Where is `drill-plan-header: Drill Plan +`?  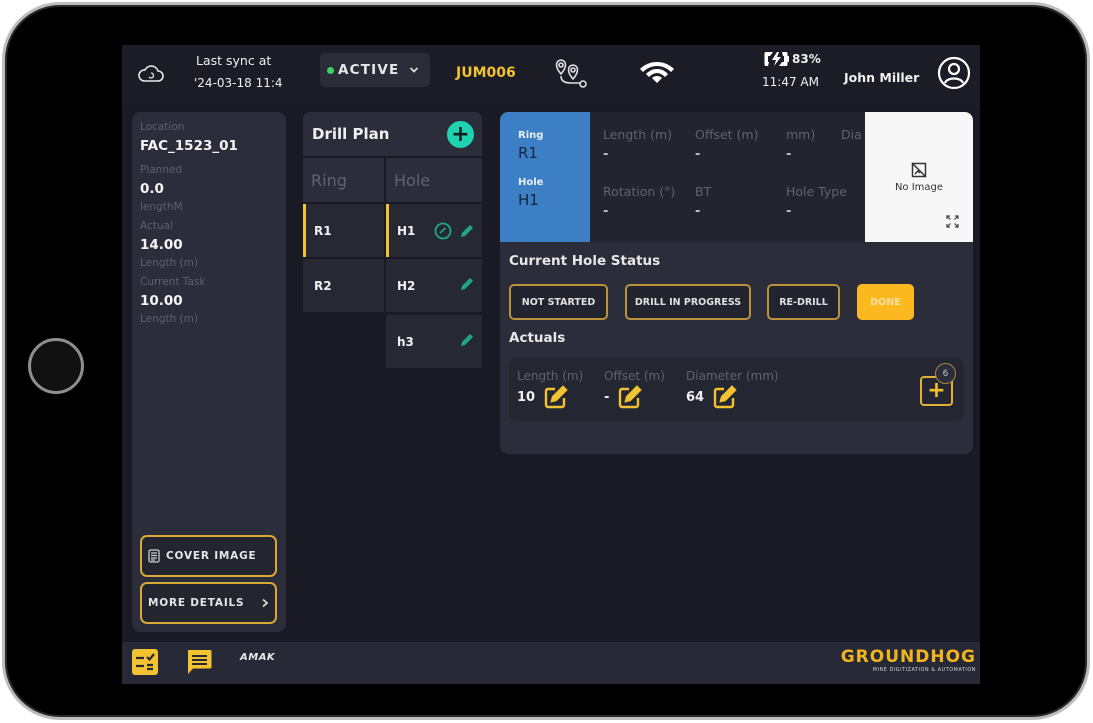
drill-plan-header: Drill Plan + is located at coordinates (392, 134).